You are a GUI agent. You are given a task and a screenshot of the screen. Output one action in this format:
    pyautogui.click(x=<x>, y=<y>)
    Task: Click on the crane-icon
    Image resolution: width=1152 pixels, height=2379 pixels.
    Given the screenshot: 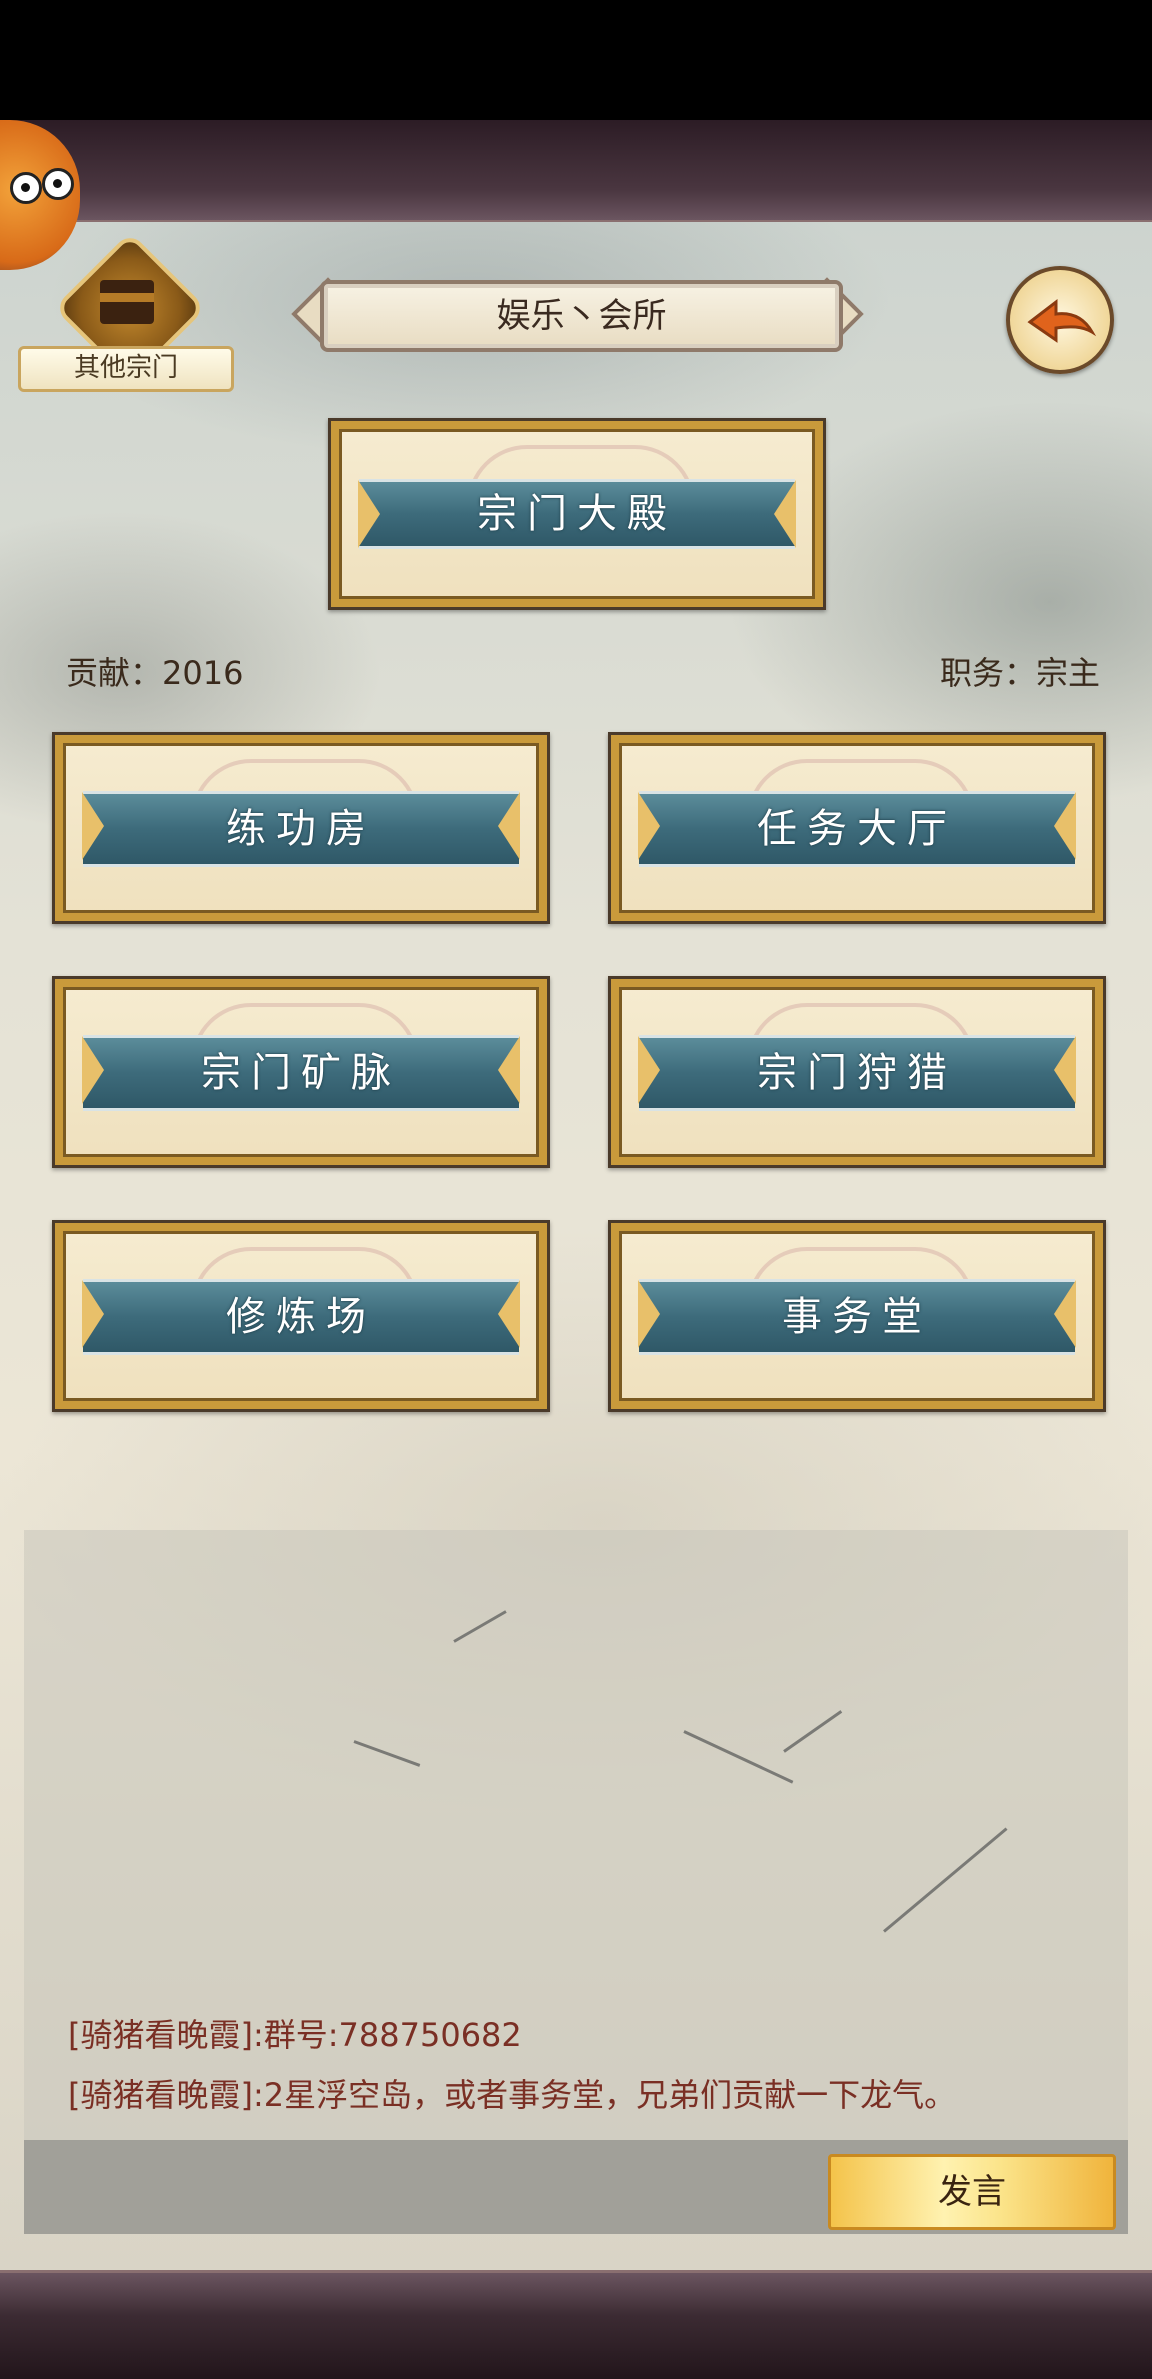 What is the action you would take?
    pyautogui.click(x=945, y=1880)
    